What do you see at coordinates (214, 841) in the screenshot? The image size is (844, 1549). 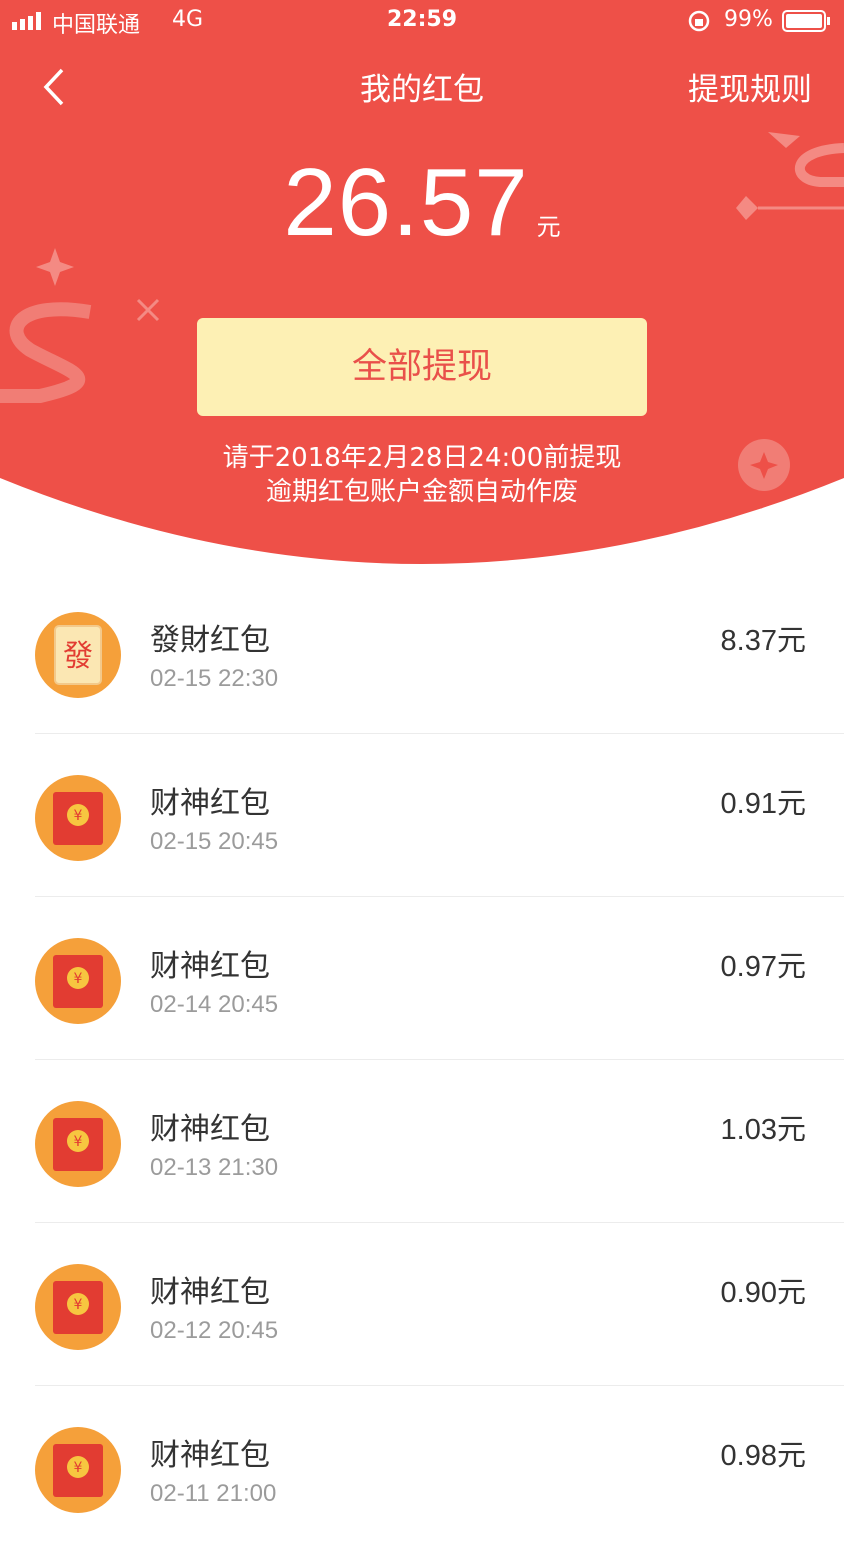 I see `packet-time: 02-15 20:45` at bounding box center [214, 841].